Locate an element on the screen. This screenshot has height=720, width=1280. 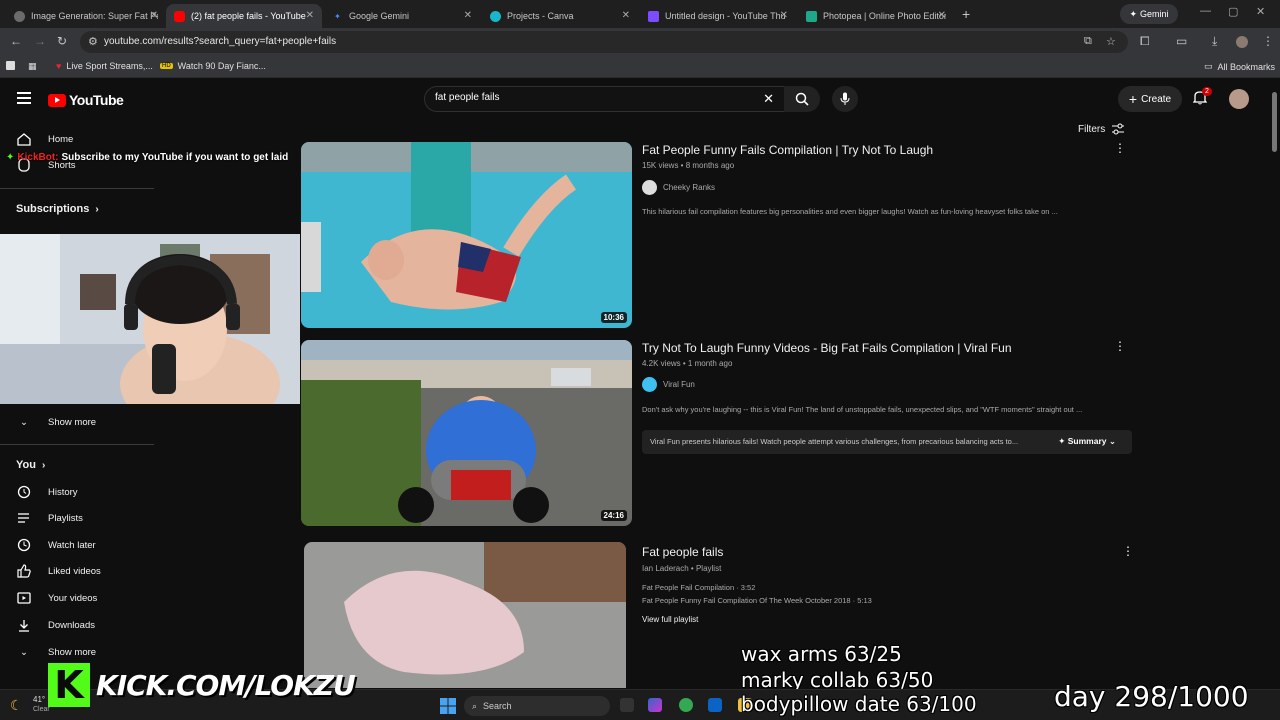
forward-arrow-icon: → is located at coordinates (40, 41).